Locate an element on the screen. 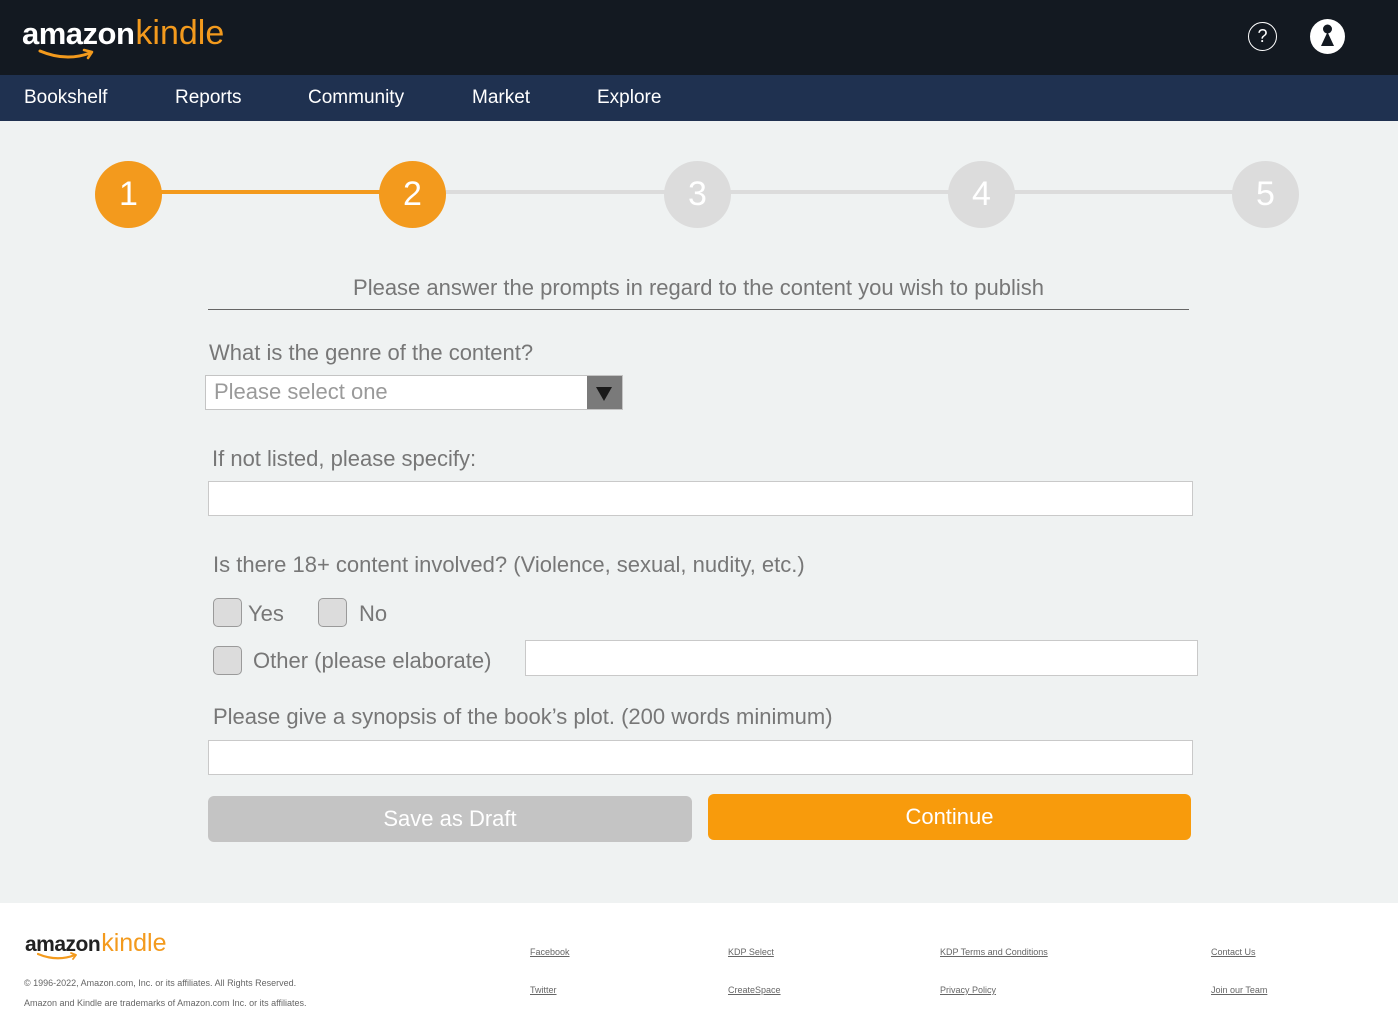 Image resolution: width=1398 pixels, height=1036 pixels. step-5: 5 is located at coordinates (1265, 194).